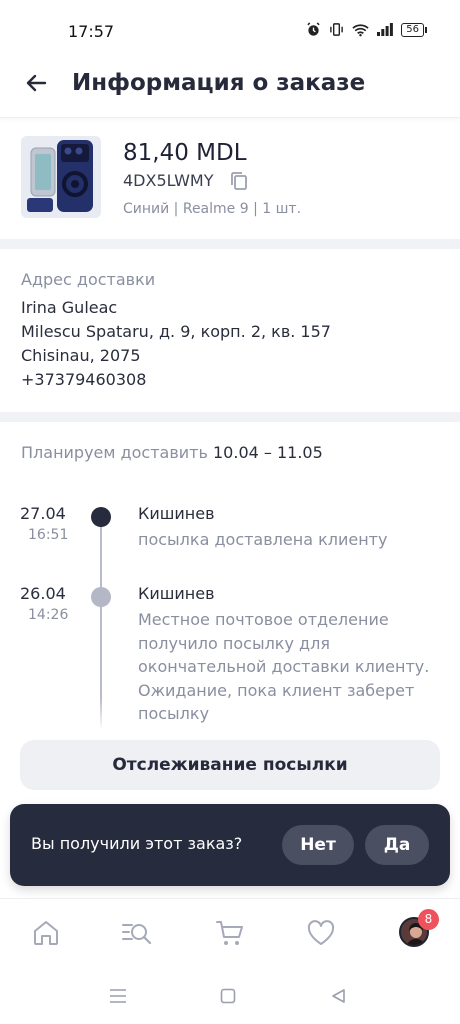 Image resolution: width=460 pixels, height=1024 pixels. I want to click on nav-catalog-search, so click(137, 933).